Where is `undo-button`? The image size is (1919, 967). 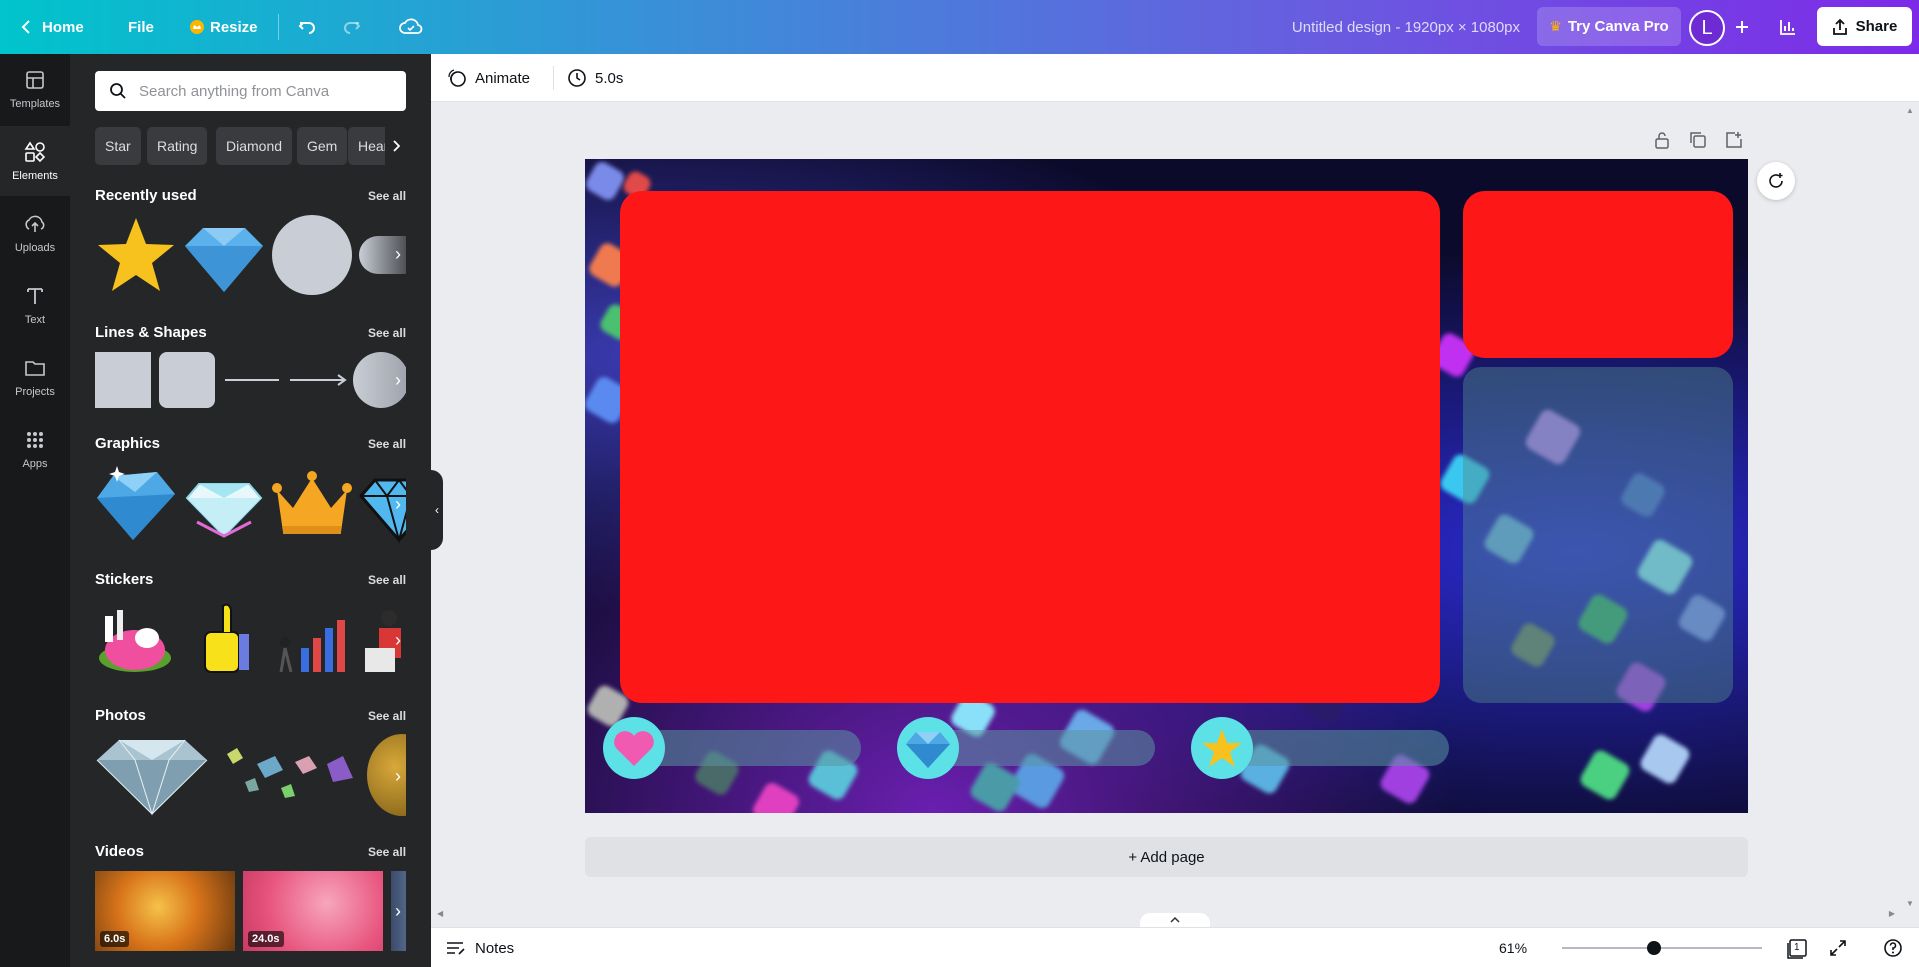 undo-button is located at coordinates (307, 27).